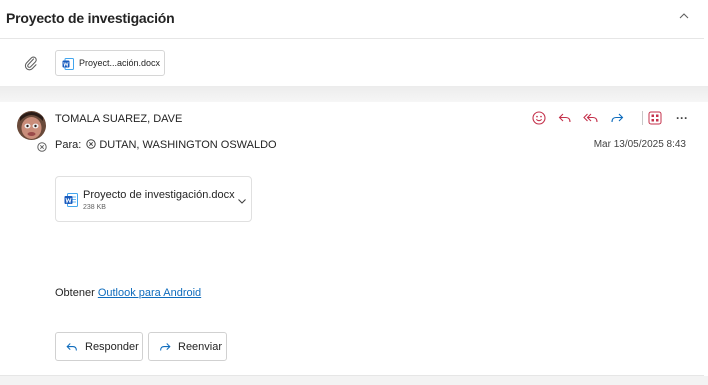  Describe the element at coordinates (112, 346) in the screenshot. I see `reply-label: Responder` at that location.